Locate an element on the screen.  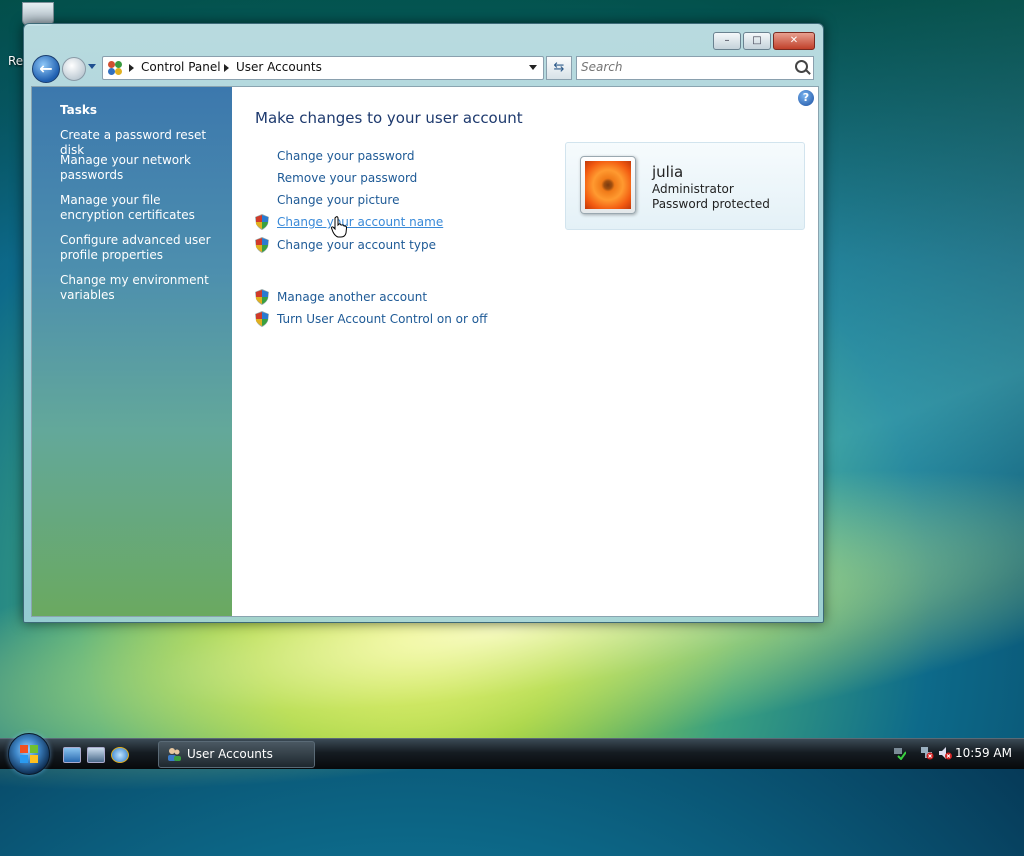
uac-toggle-link: Turn User Account Control on or off is located at coordinates (382, 319).